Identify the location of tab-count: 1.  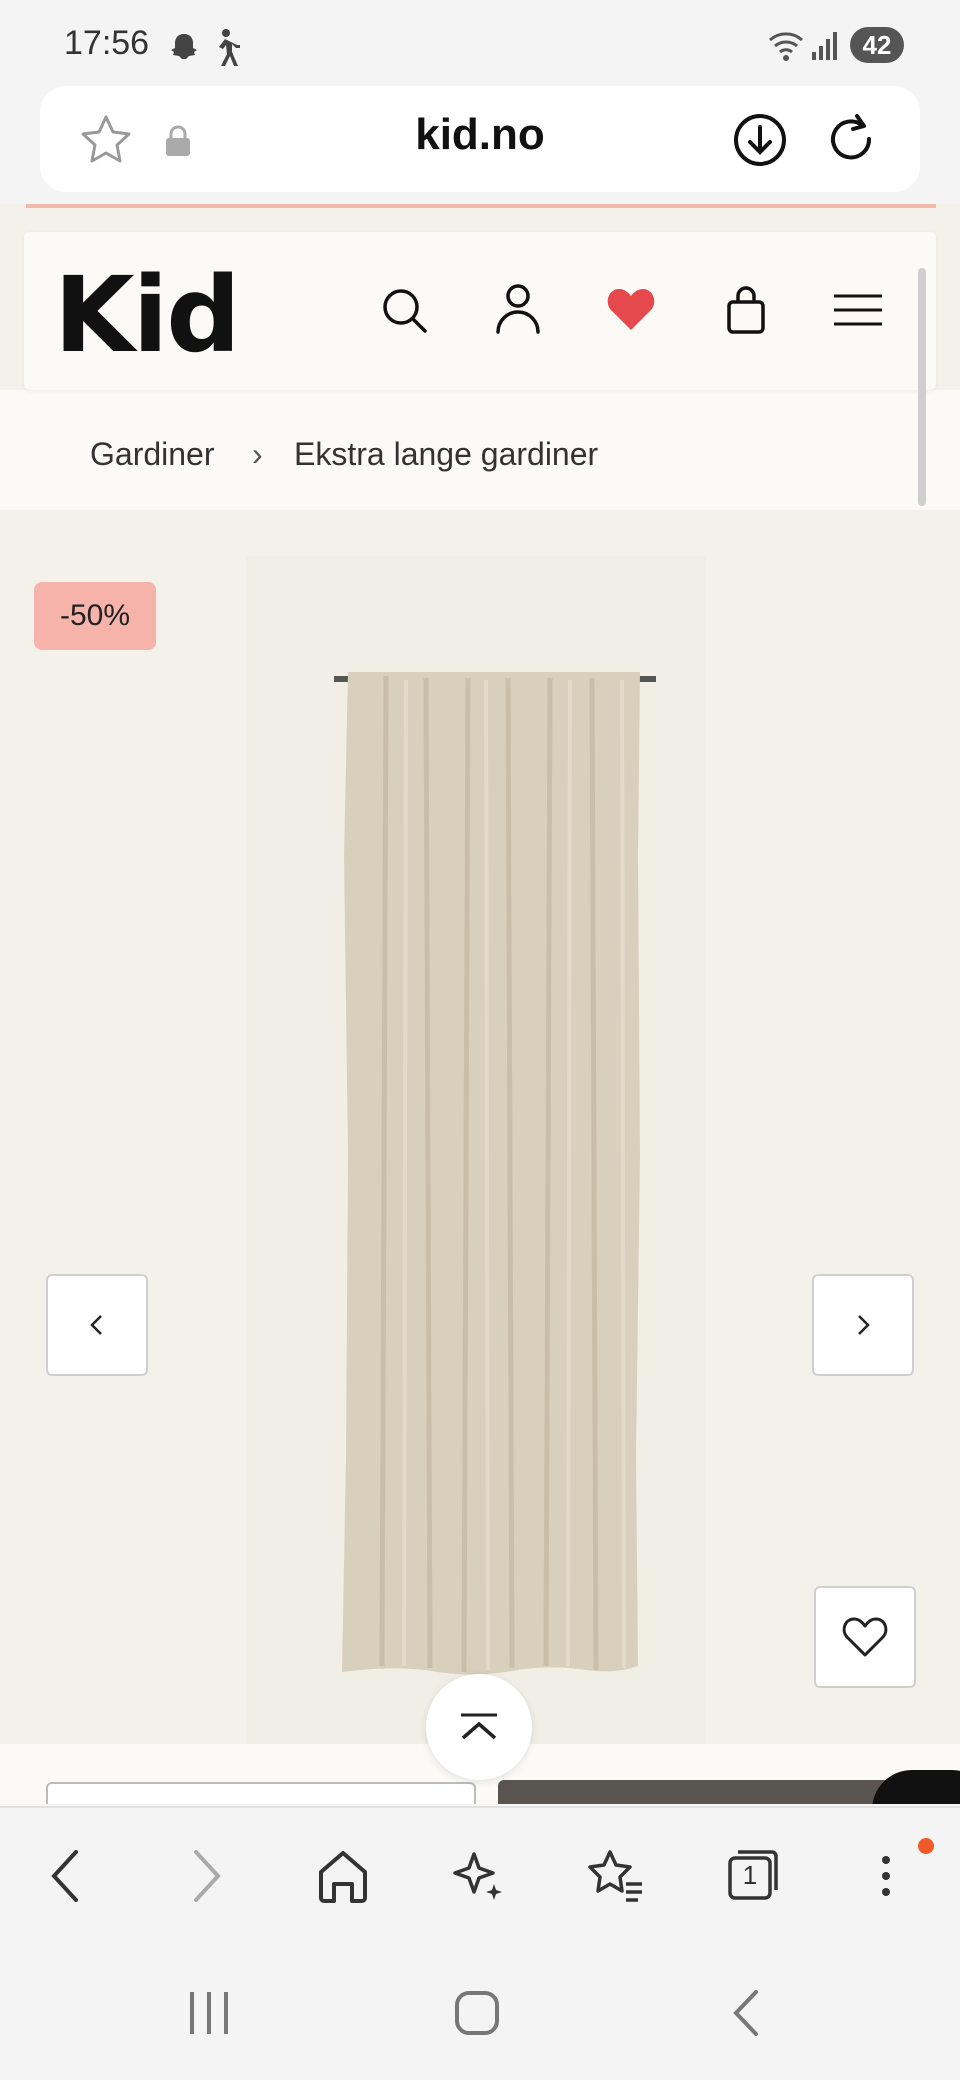
(750, 1875).